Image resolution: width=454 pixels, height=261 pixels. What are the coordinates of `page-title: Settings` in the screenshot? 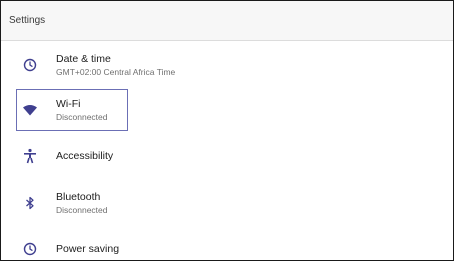 It's located at (27, 20).